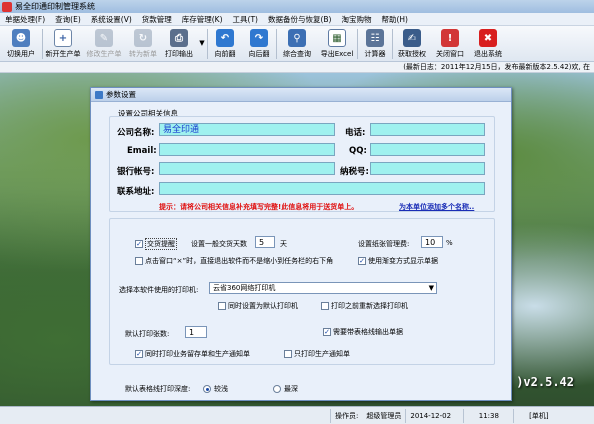  Describe the element at coordinates (143, 38) in the screenshot. I see `convert-icon: ↻` at that location.